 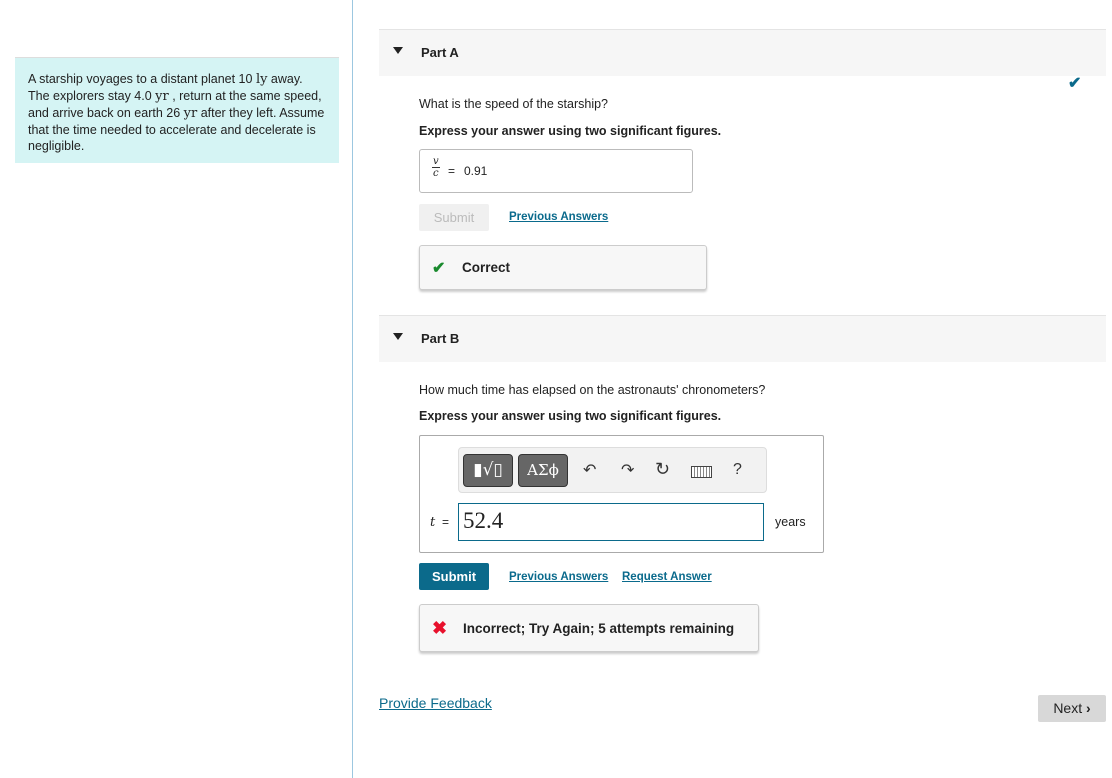 What do you see at coordinates (742, 52) in the screenshot?
I see `part-a-header: Part A` at bounding box center [742, 52].